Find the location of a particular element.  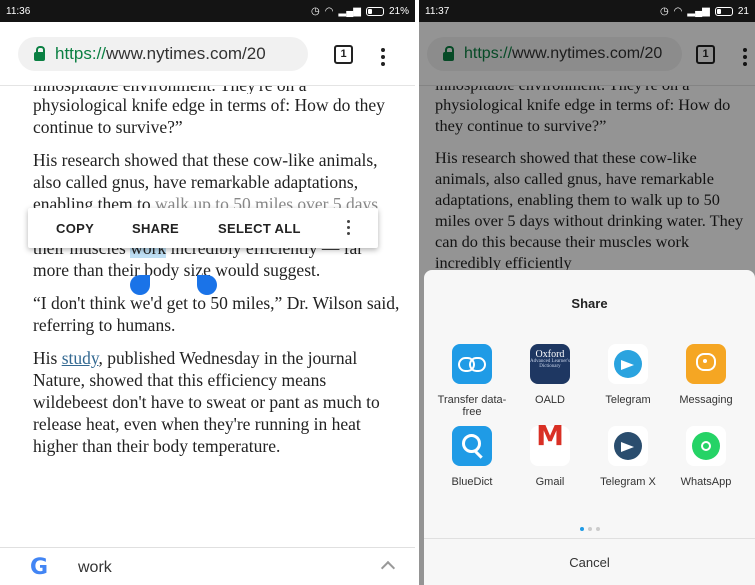

share-app-oald: Oxford Advanced Learner's Dictionary OALD is located at coordinates (550, 375).